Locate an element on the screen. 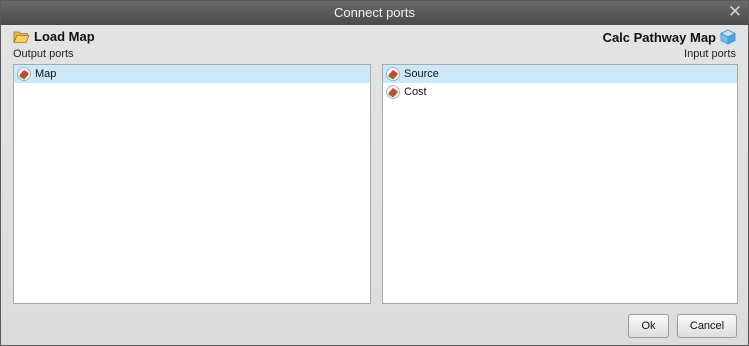 This screenshot has height=346, width=749. port-item-cost: Cost is located at coordinates (560, 92).